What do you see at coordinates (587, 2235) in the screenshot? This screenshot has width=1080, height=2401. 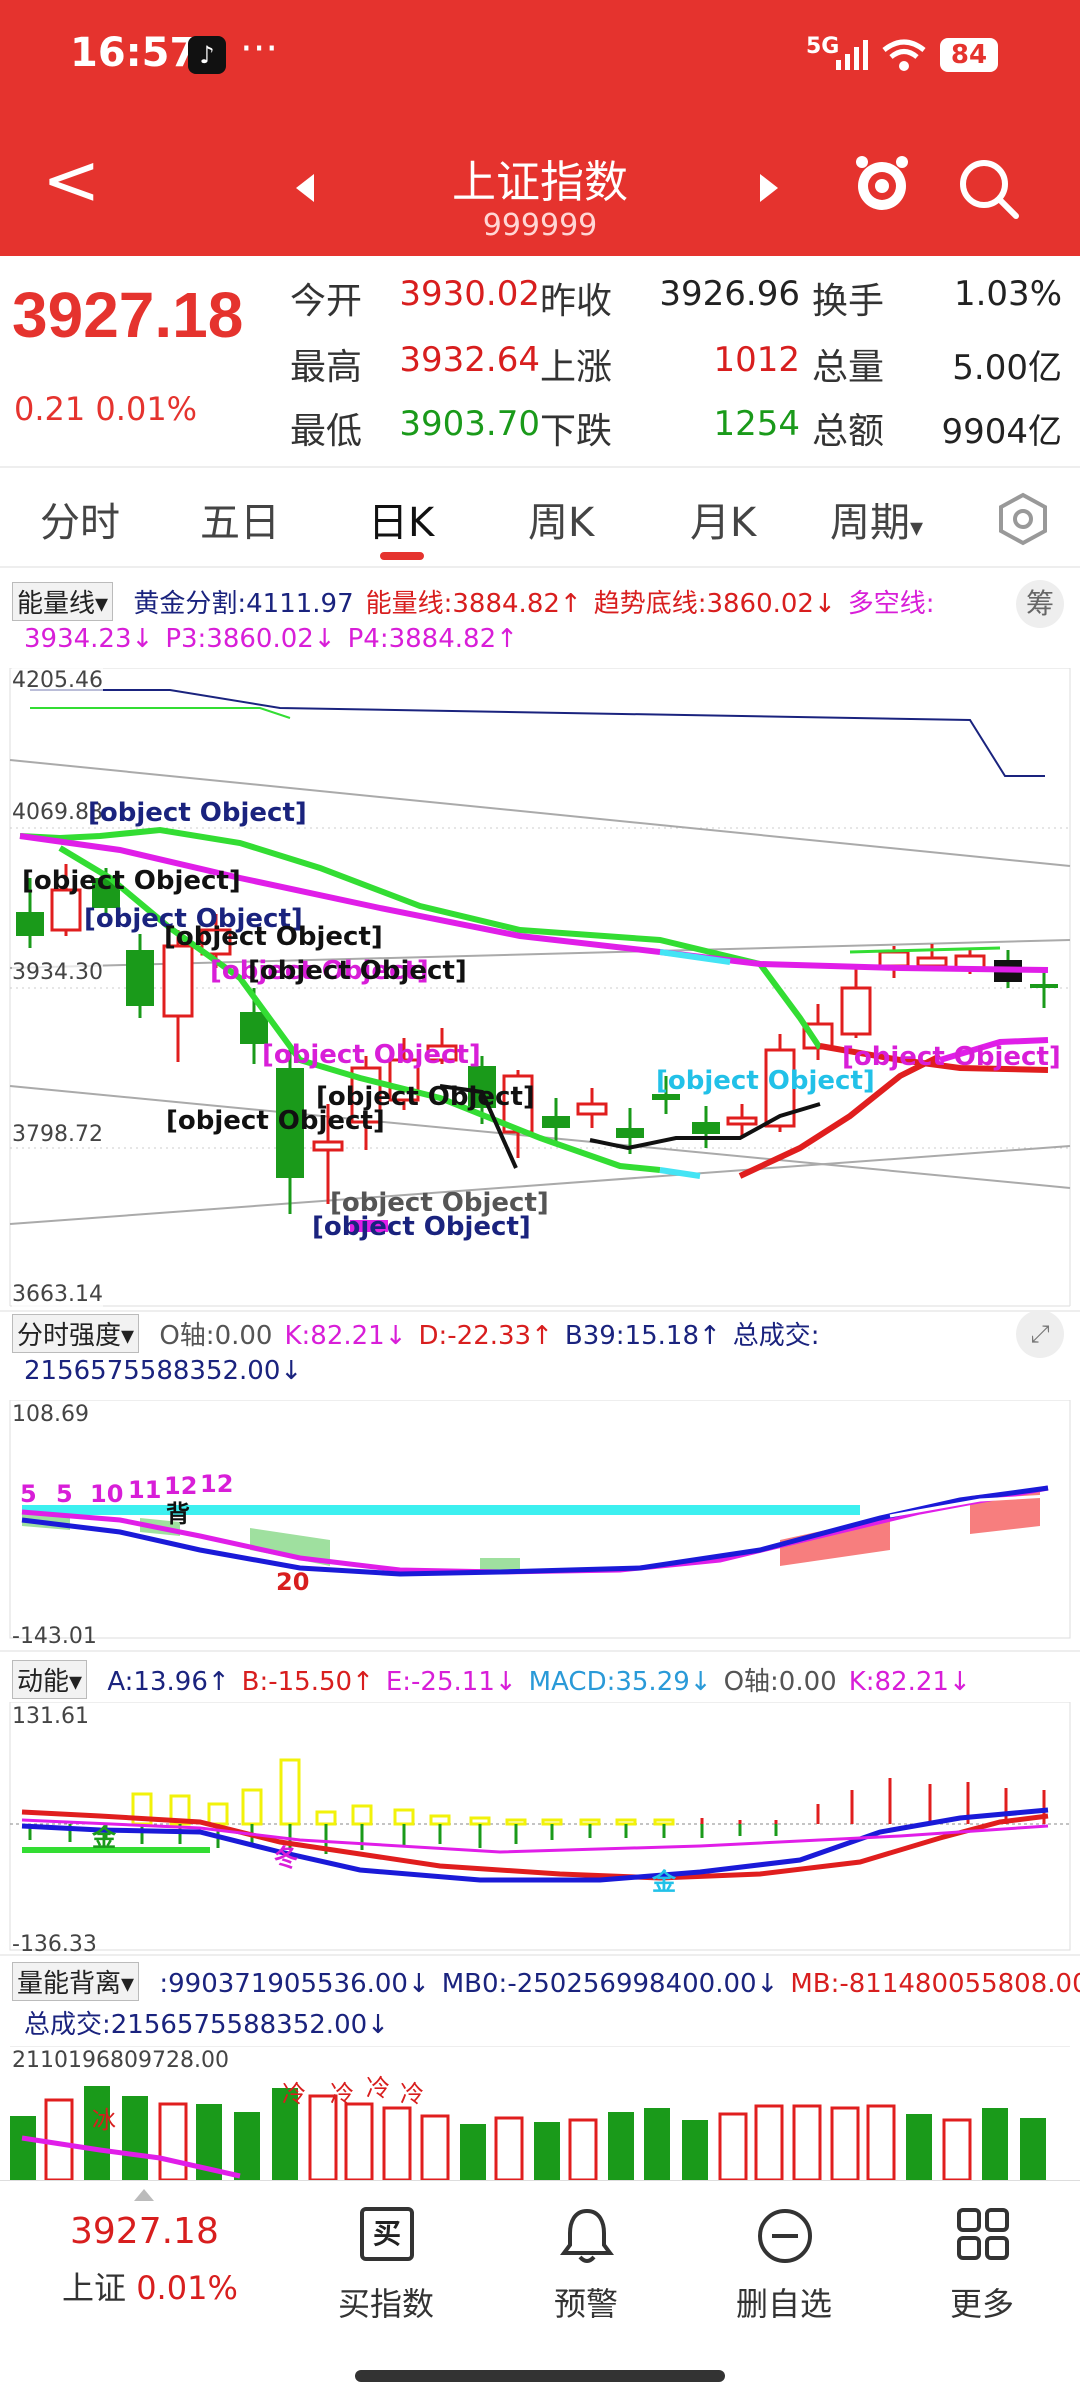 I see `bell-icon` at bounding box center [587, 2235].